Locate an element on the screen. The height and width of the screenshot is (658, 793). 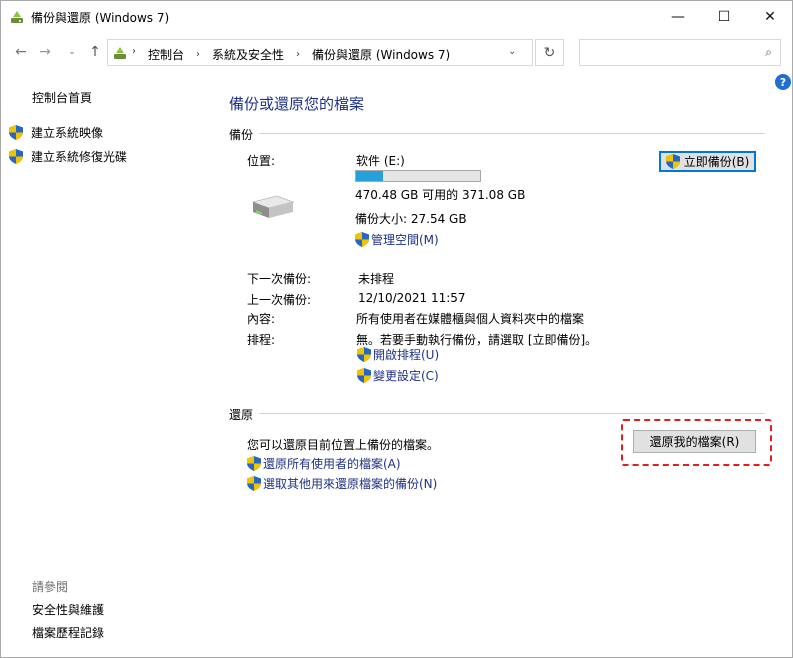
restore-section-header: 還原 is located at coordinates (499, 414).